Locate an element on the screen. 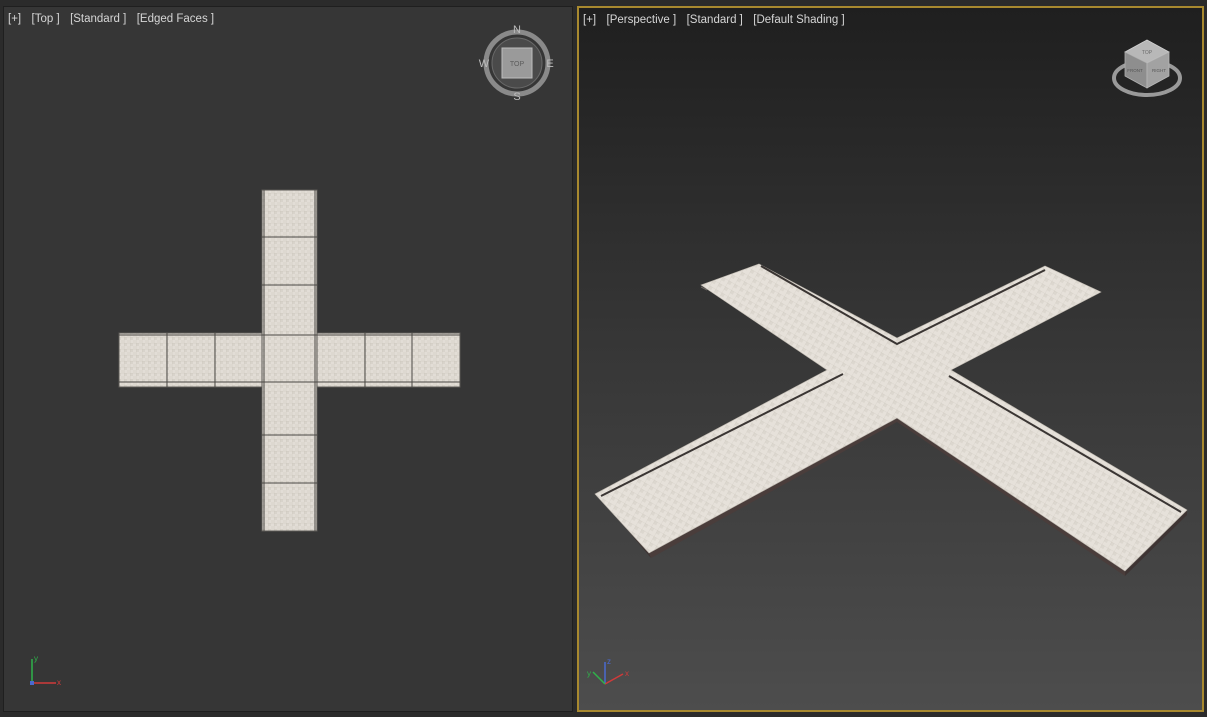 The height and width of the screenshot is (717, 1207). top-view-scene is located at coordinates (289, 360).